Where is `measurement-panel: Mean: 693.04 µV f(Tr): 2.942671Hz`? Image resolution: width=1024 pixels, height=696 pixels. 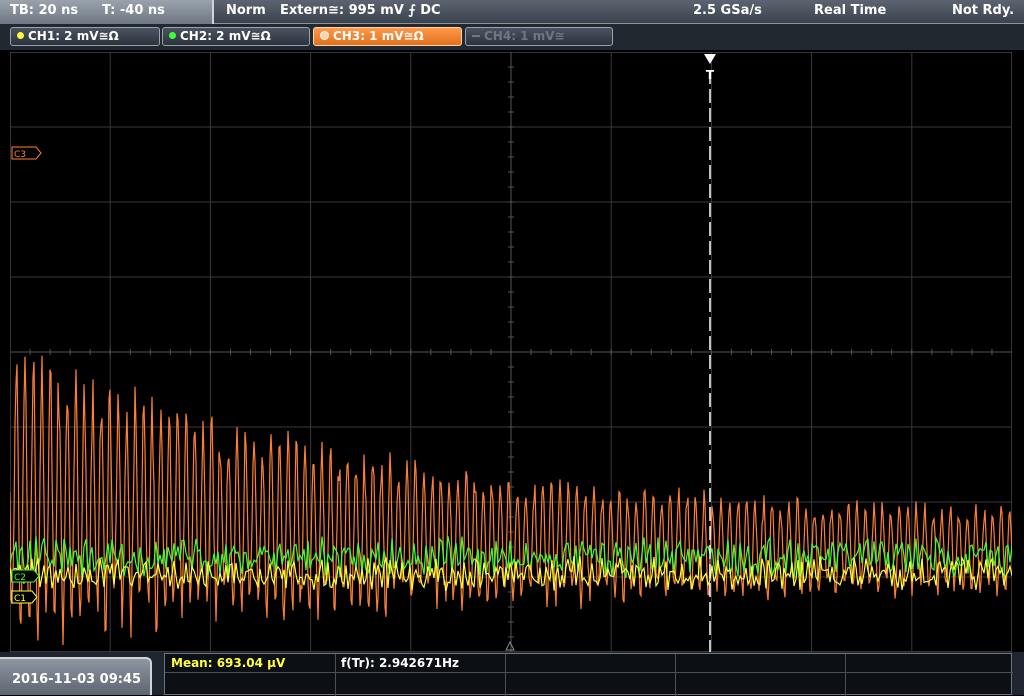
measurement-panel: Mean: 693.04 µV f(Tr): 2.942671Hz is located at coordinates (588, 674).